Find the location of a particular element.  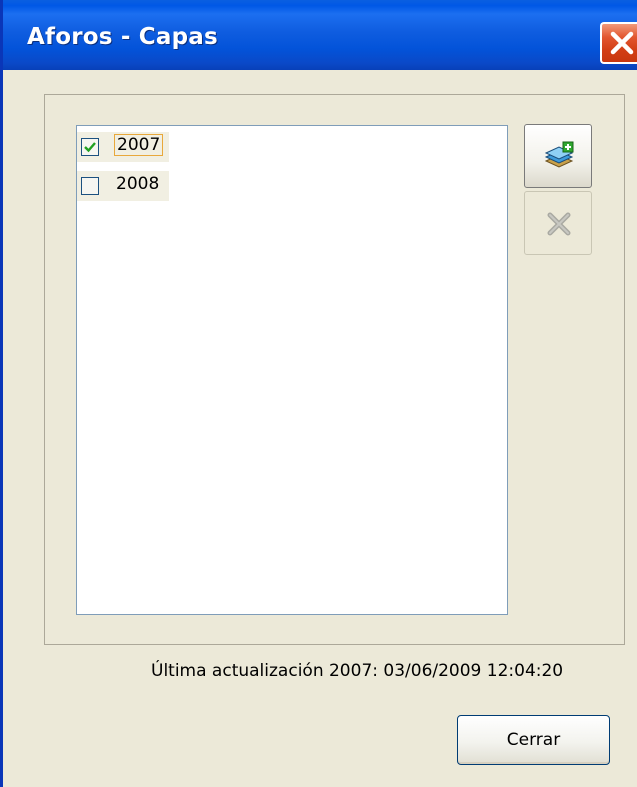

delete-layer-icon is located at coordinates (559, 224).